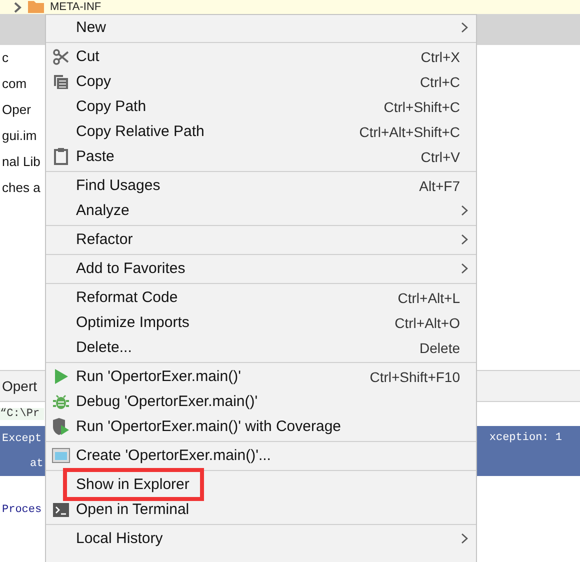  What do you see at coordinates (21, 510) in the screenshot?
I see `console-line: Proces` at bounding box center [21, 510].